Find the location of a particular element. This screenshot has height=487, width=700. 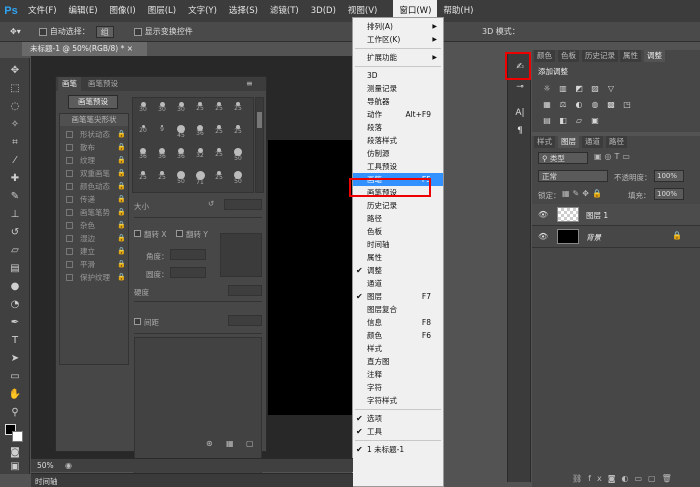

fill-field: 100% is located at coordinates (669, 194).